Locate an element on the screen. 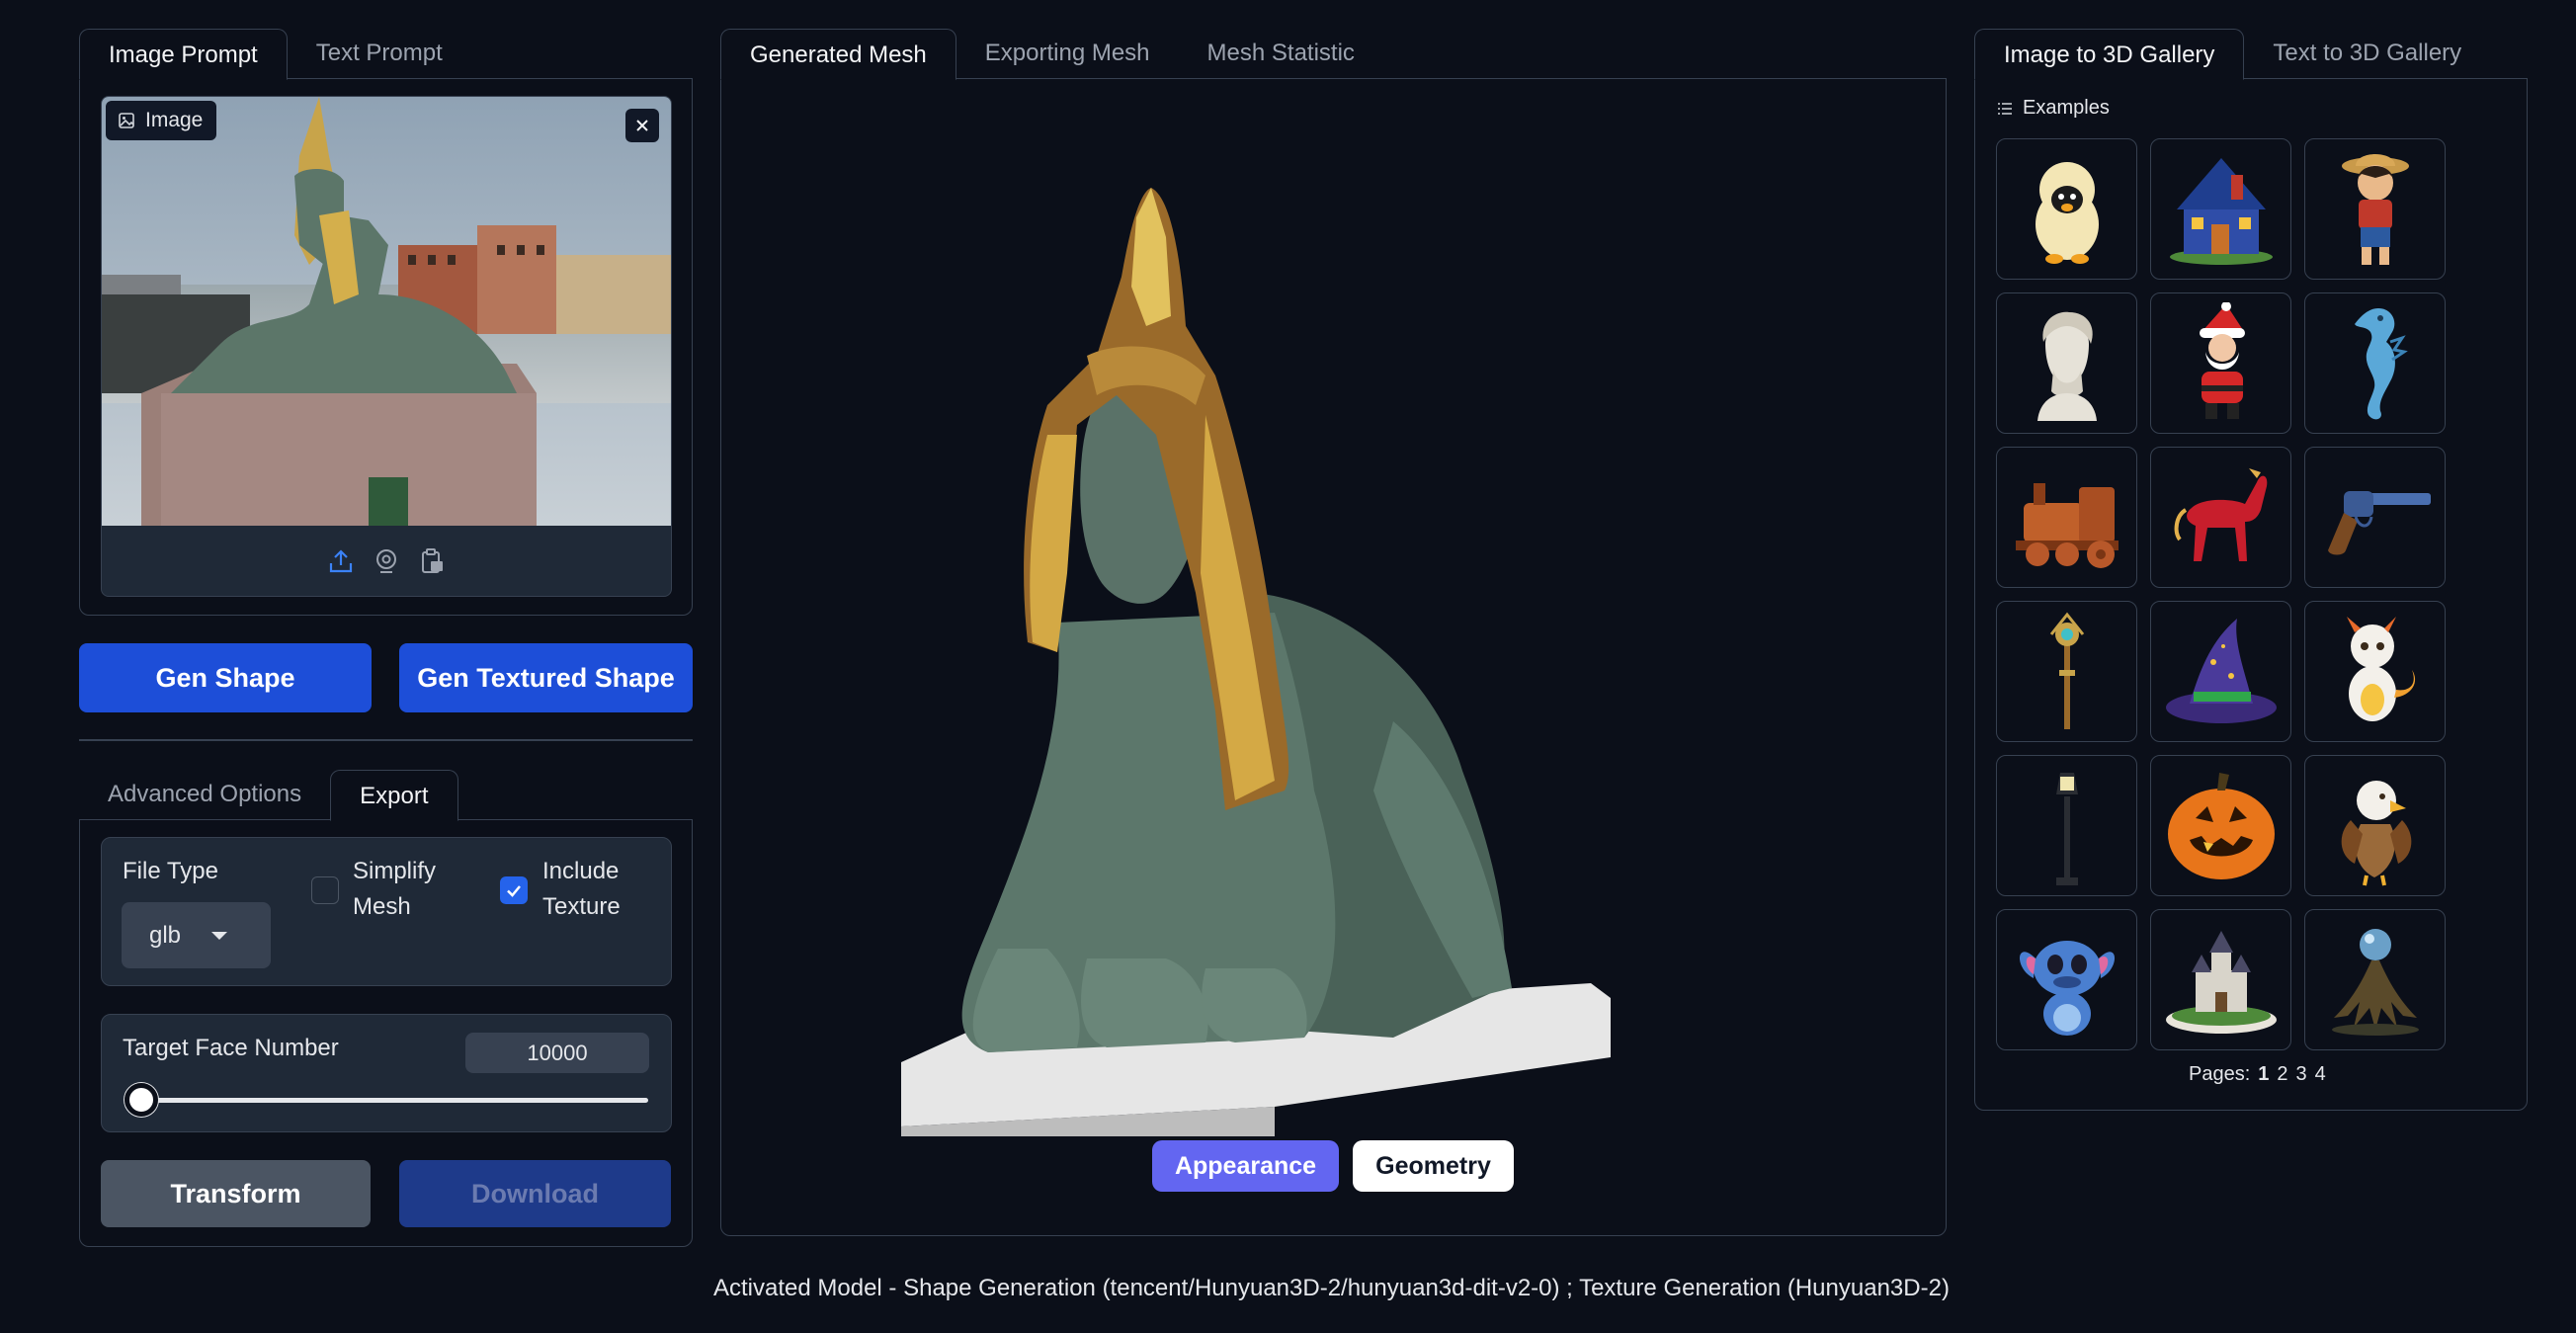 This screenshot has height=1333, width=2576. clear-image-button is located at coordinates (642, 125).